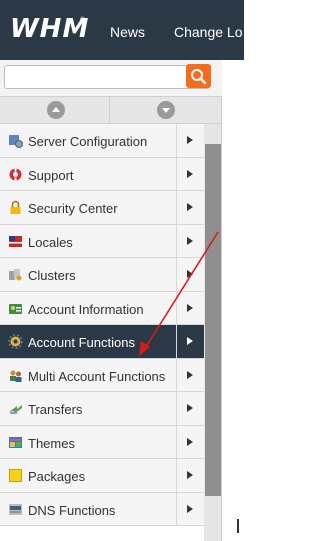 The width and height of the screenshot is (320, 541). Describe the element at coordinates (57, 476) in the screenshot. I see `sidebar-item-label: Packages` at that location.